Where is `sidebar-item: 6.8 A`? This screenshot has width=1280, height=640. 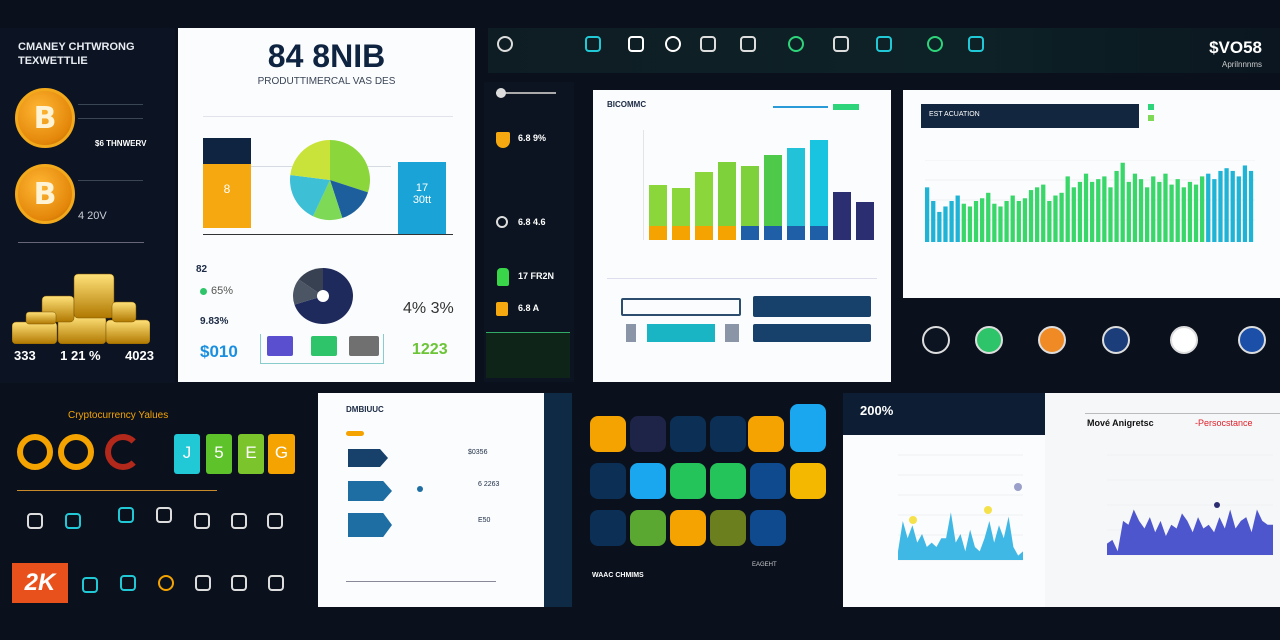 sidebar-item: 6.8 A is located at coordinates (528, 308).